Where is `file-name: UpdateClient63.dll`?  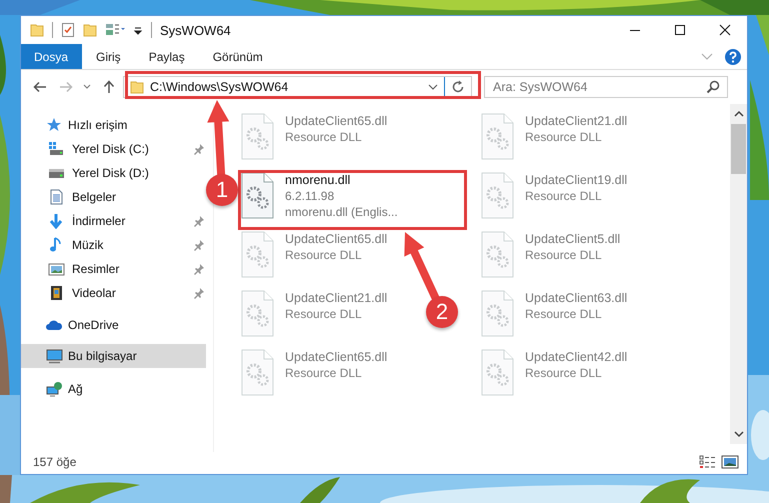
file-name: UpdateClient63.dll is located at coordinates (576, 298).